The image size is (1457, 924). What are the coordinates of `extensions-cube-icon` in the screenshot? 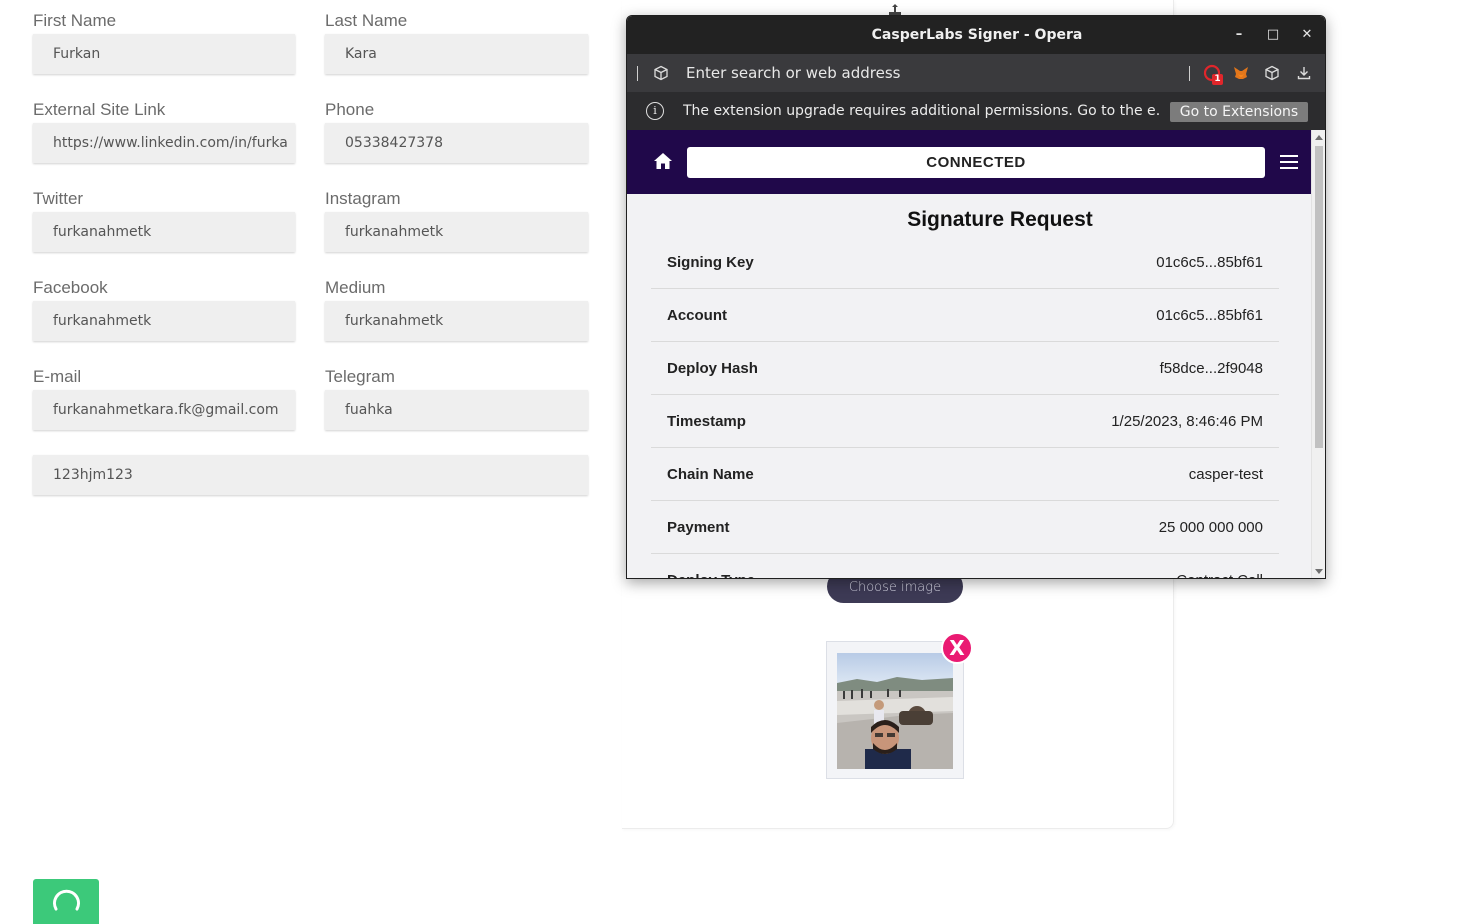 It's located at (1272, 73).